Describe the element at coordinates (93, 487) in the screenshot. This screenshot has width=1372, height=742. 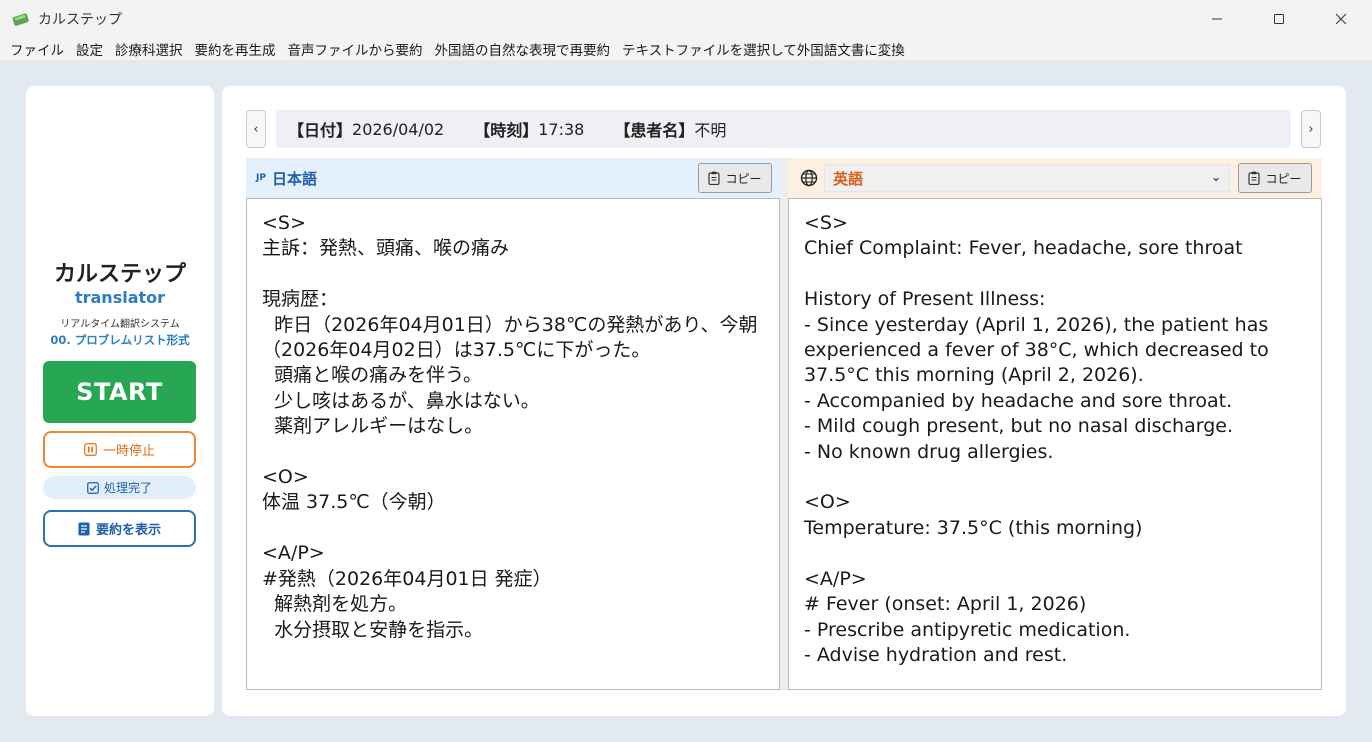
I see `checkbox-icon` at that location.